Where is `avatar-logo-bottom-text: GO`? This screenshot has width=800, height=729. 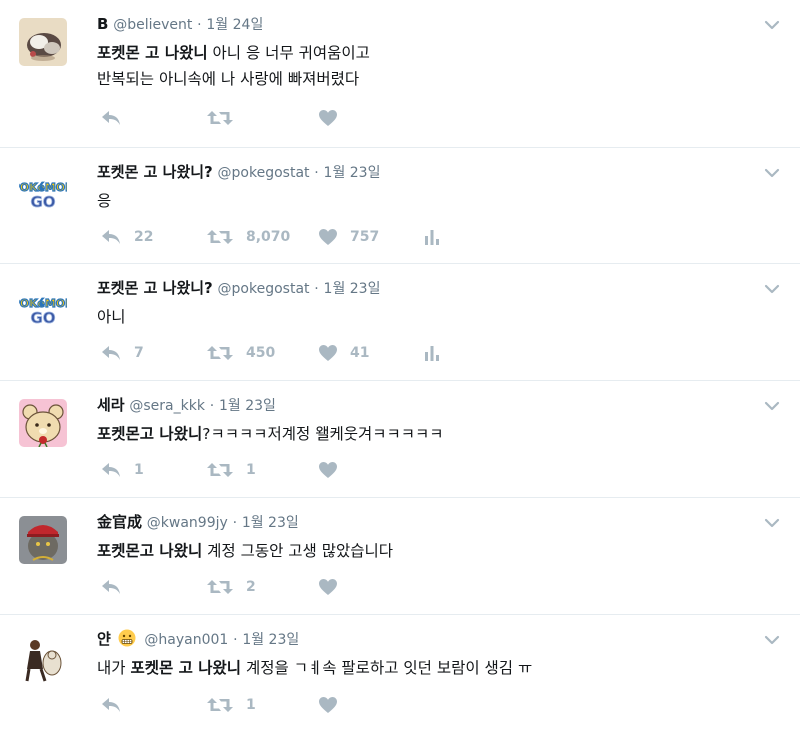 avatar-logo-bottom-text: GO is located at coordinates (42, 318).